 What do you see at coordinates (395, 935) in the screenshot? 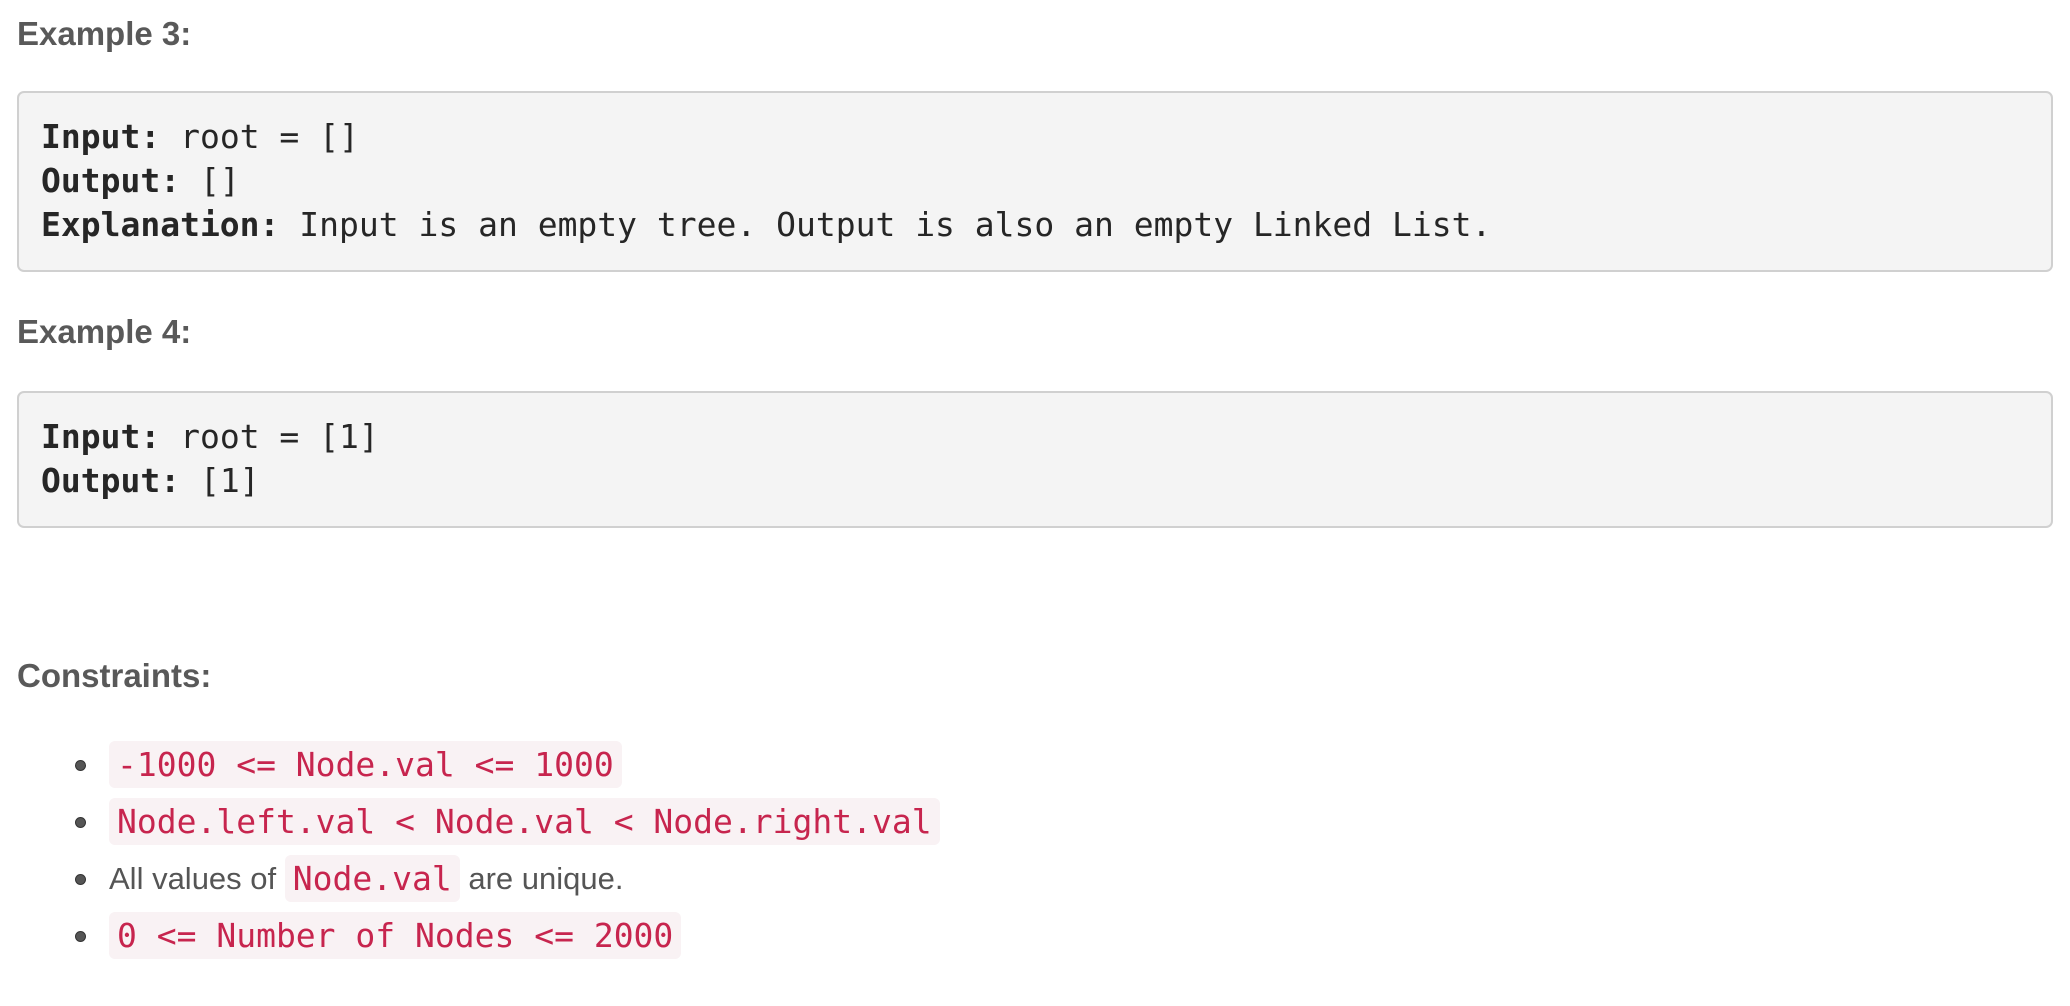
I see `inline-code: 0 <= Number of Nodes <= 2000` at bounding box center [395, 935].